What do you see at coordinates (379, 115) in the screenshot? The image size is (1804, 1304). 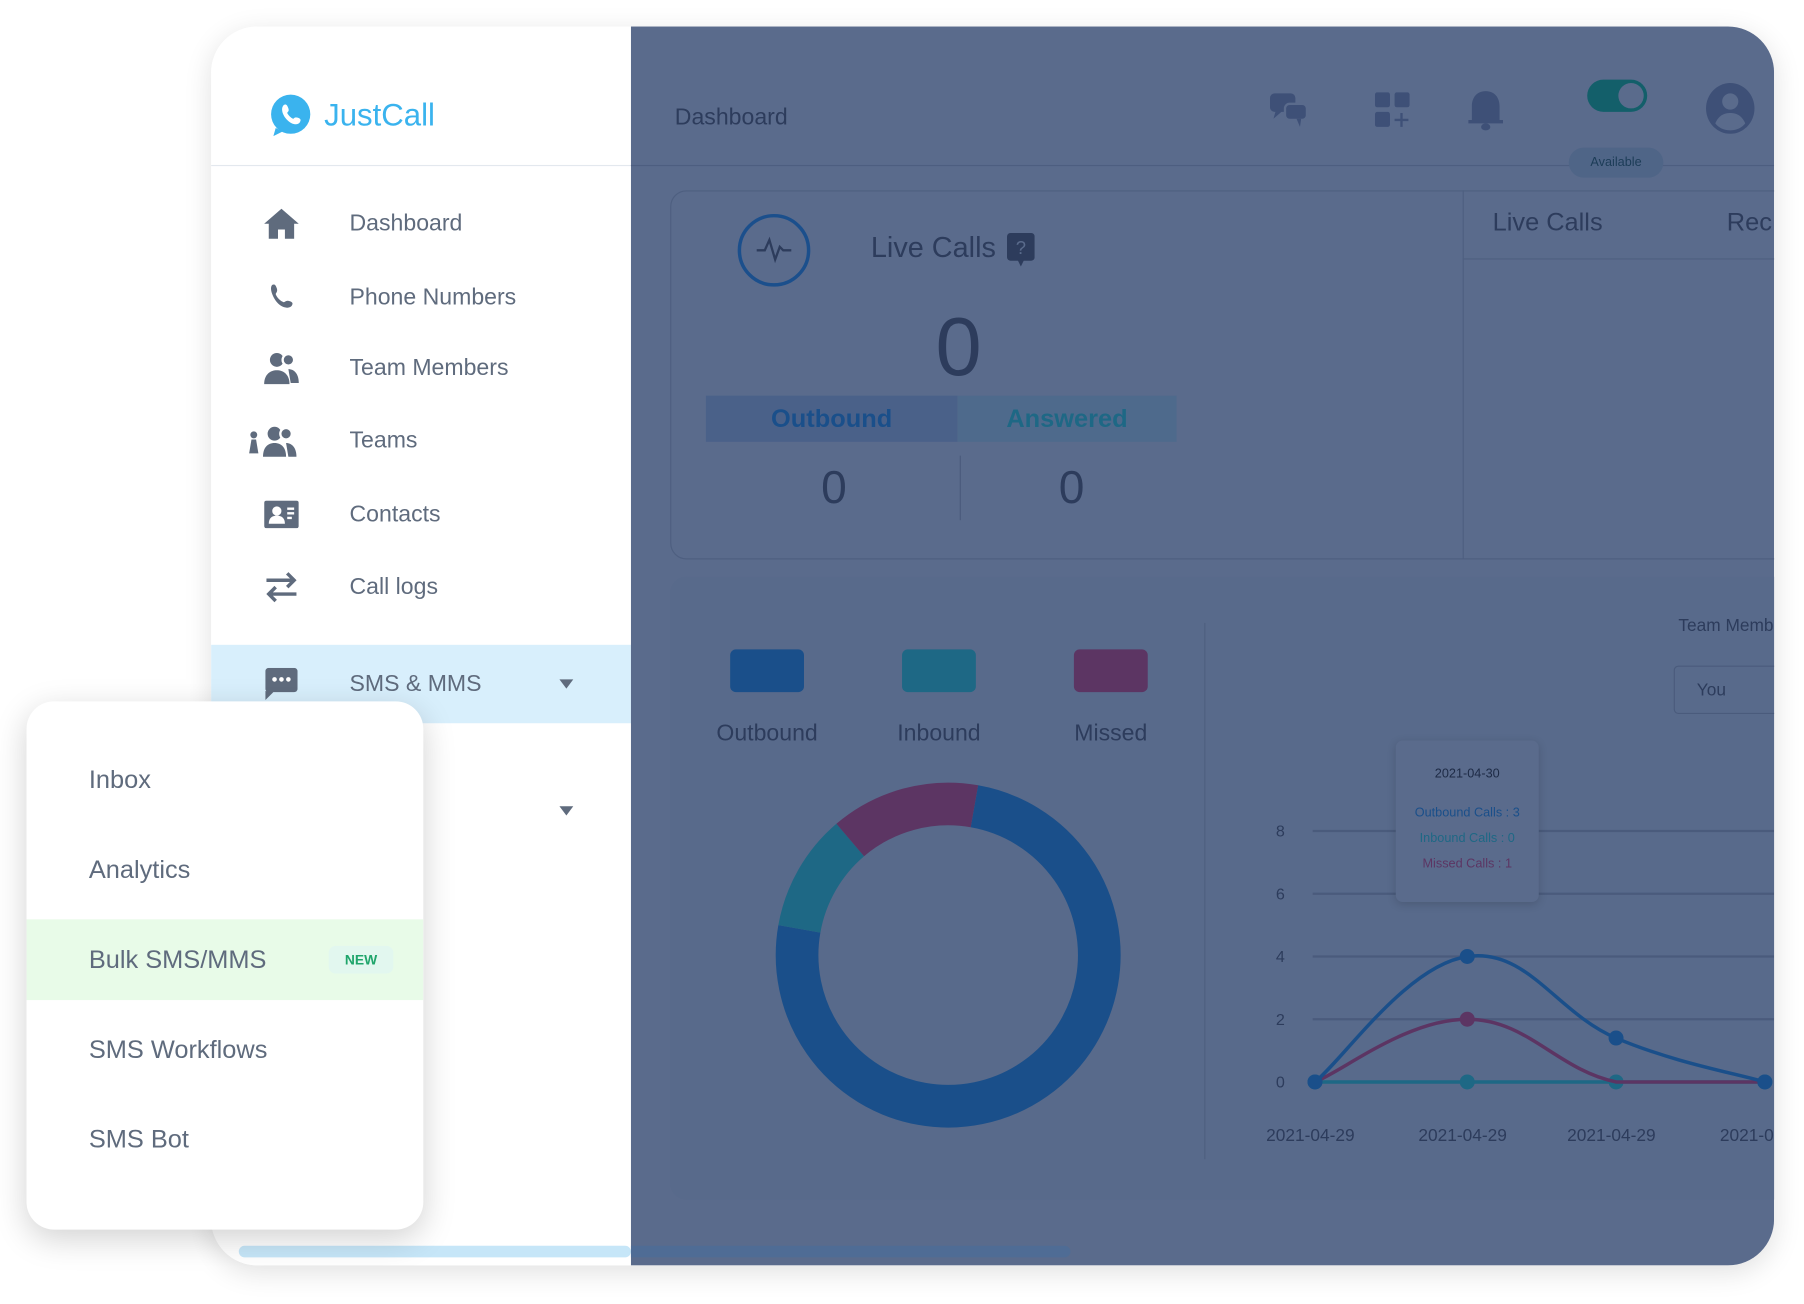 I see `app-name: JustCall` at bounding box center [379, 115].